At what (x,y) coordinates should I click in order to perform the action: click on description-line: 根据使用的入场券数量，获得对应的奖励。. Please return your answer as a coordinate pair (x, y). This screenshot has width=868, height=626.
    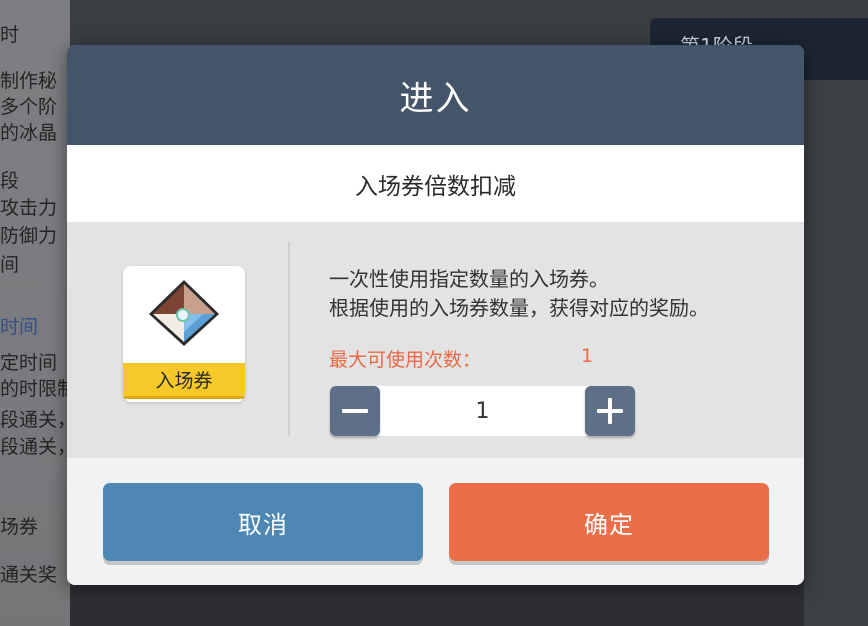
    Looking at the image, I should click on (519, 308).